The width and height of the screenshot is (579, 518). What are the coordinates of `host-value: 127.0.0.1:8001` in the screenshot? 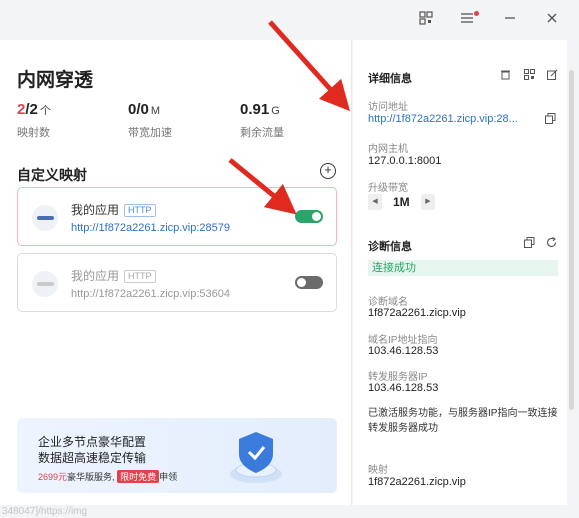 It's located at (405, 161).